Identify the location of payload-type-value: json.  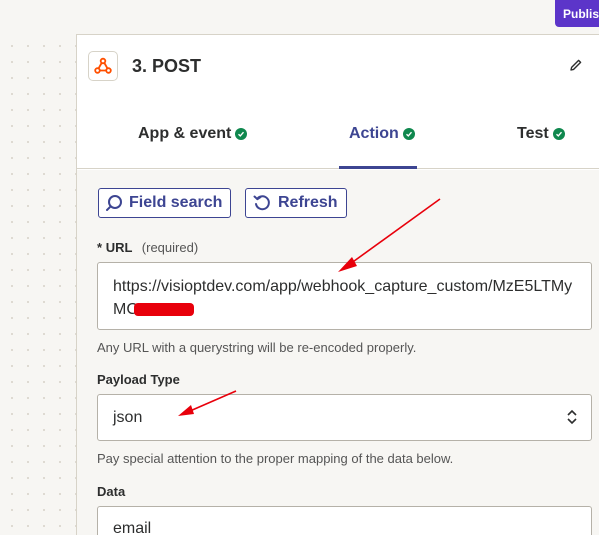
(128, 417).